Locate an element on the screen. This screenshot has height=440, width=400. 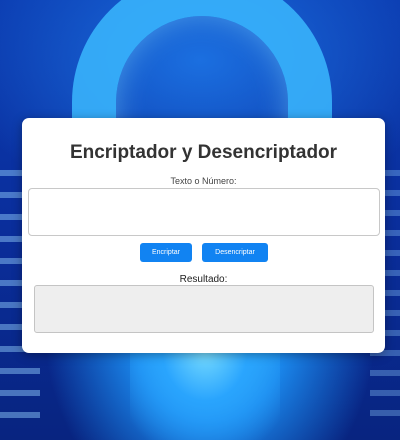
decrypt-button: Desencriptar is located at coordinates (235, 252).